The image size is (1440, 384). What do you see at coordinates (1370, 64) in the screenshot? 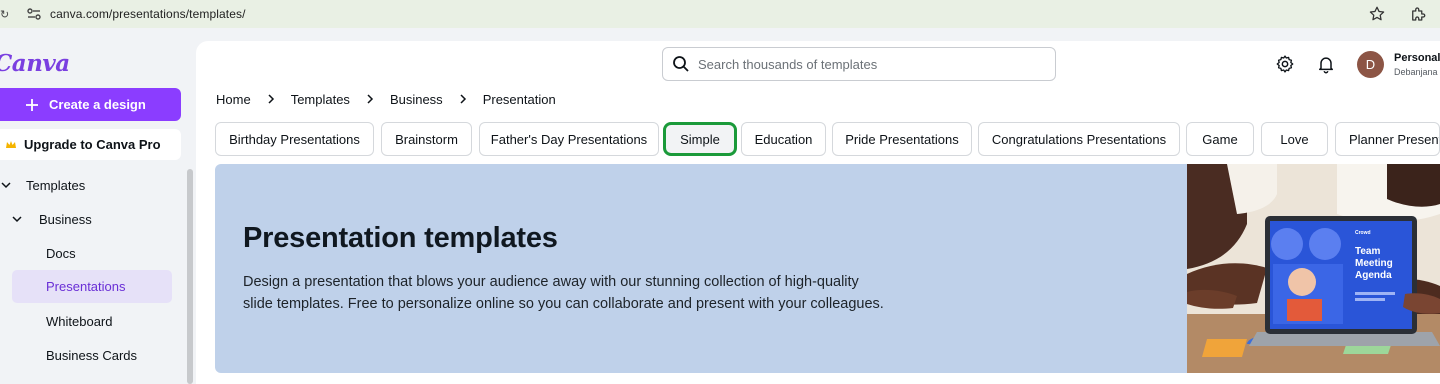
I see `avatar: D` at bounding box center [1370, 64].